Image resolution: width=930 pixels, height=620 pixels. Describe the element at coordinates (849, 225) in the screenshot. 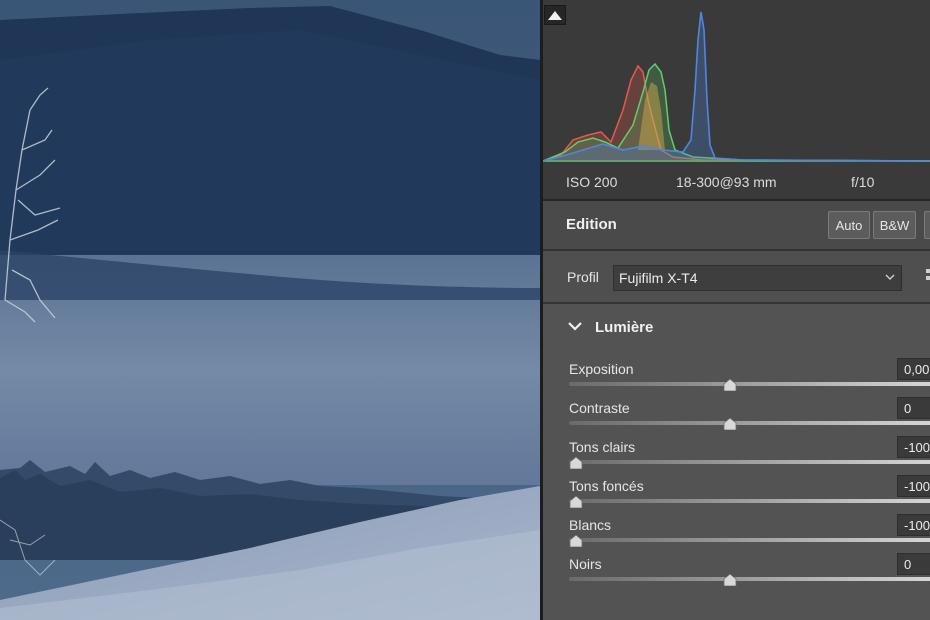

I see `auto-button: Auto` at that location.